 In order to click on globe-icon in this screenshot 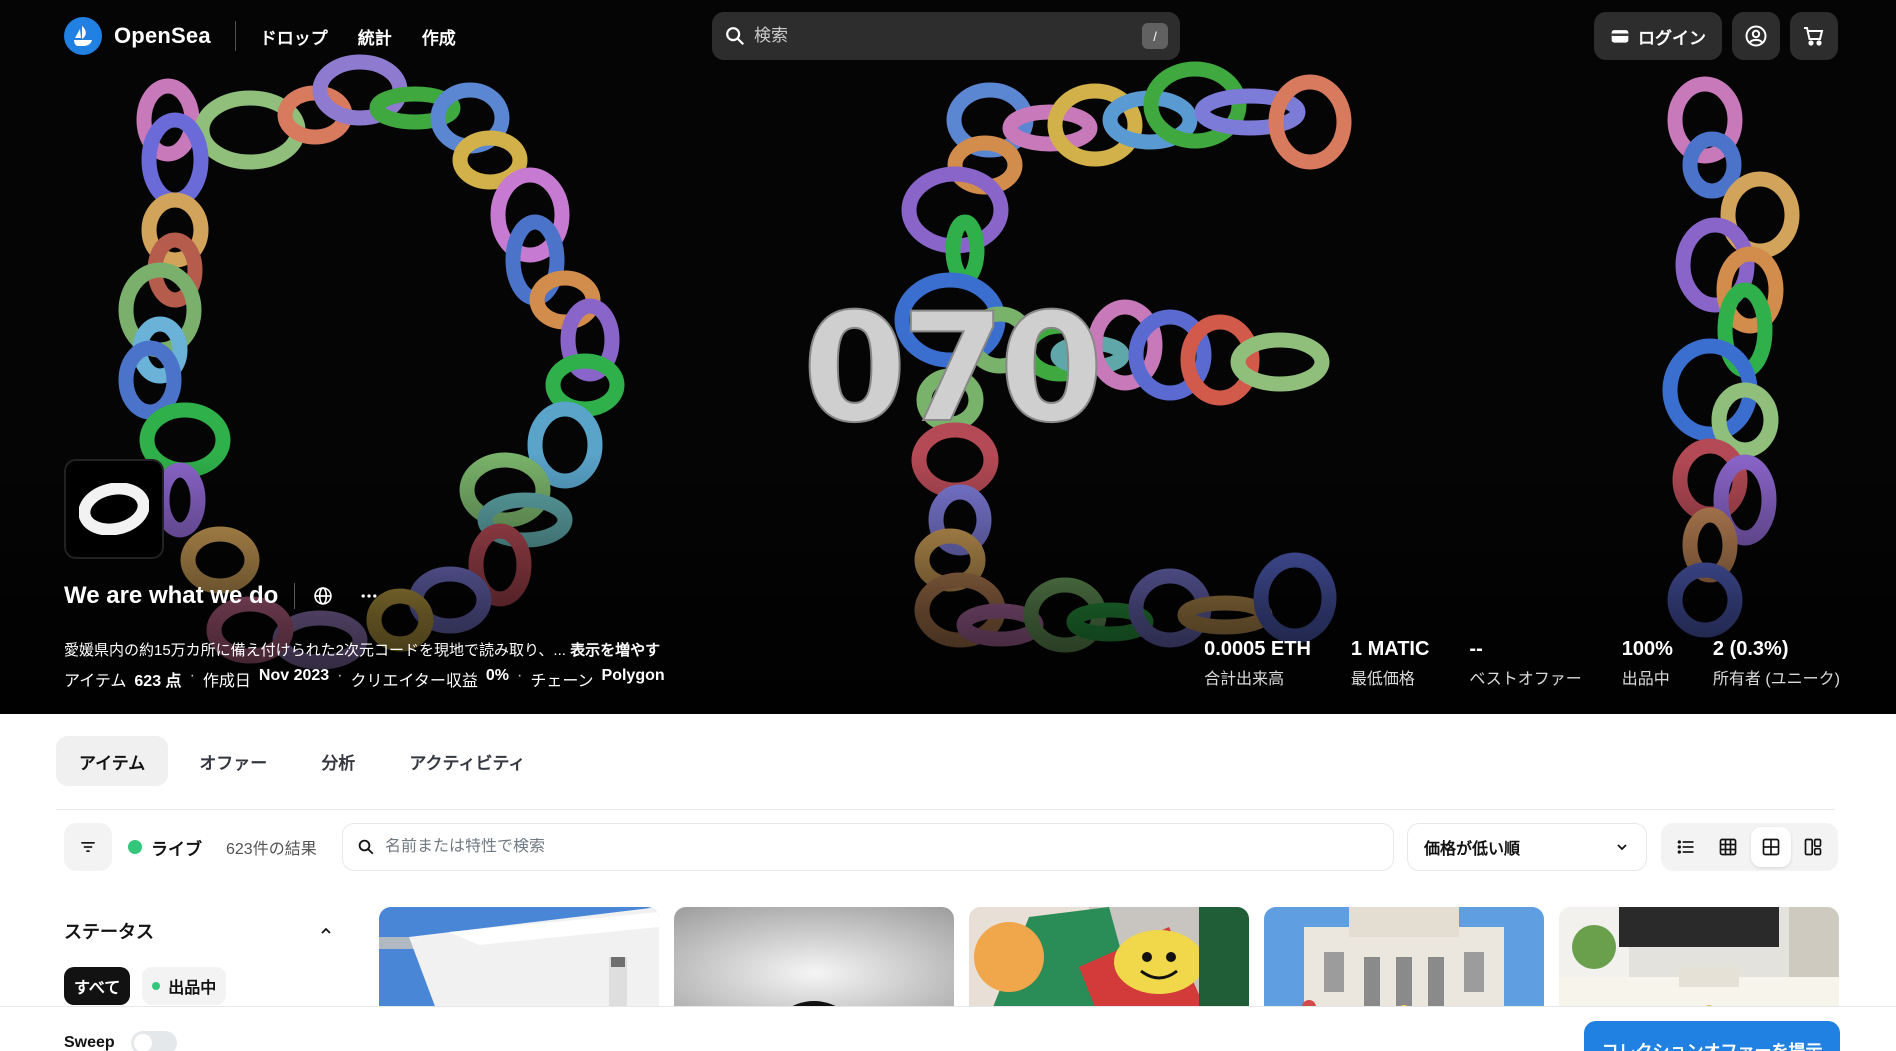, I will do `click(323, 596)`.